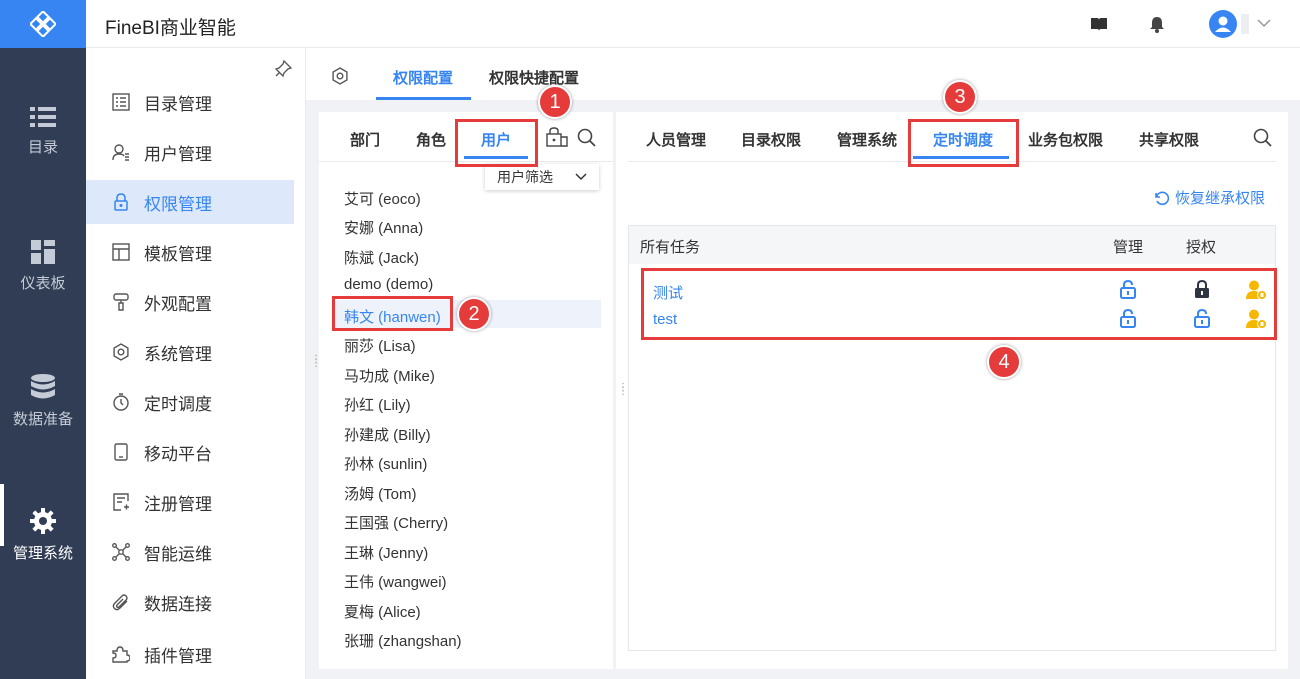 The height and width of the screenshot is (679, 1300). Describe the element at coordinates (1162, 198) in the screenshot. I see `undo-icon` at that location.